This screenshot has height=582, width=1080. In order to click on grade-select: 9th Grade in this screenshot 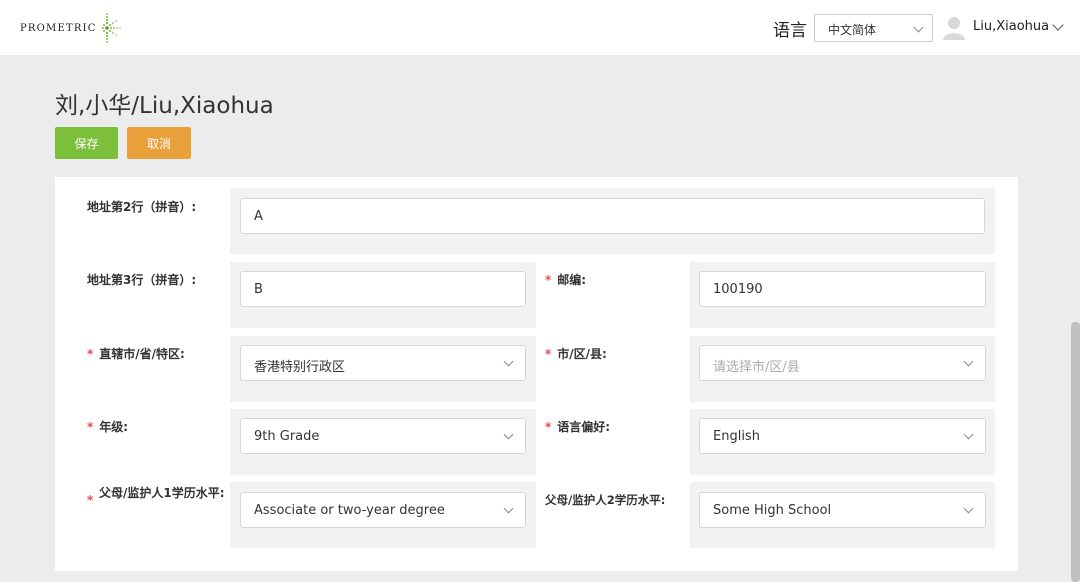, I will do `click(383, 436)`.